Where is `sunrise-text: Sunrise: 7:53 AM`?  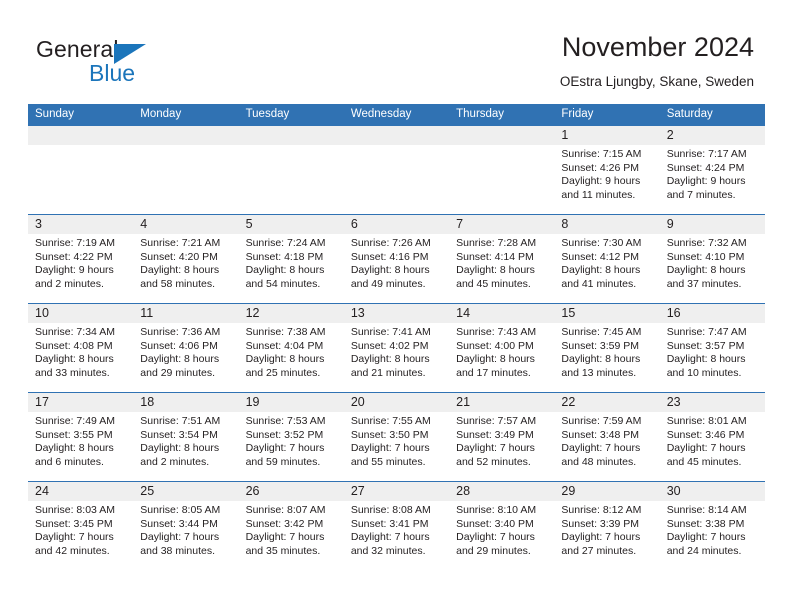
sunrise-text: Sunrise: 7:53 AM is located at coordinates (285, 421).